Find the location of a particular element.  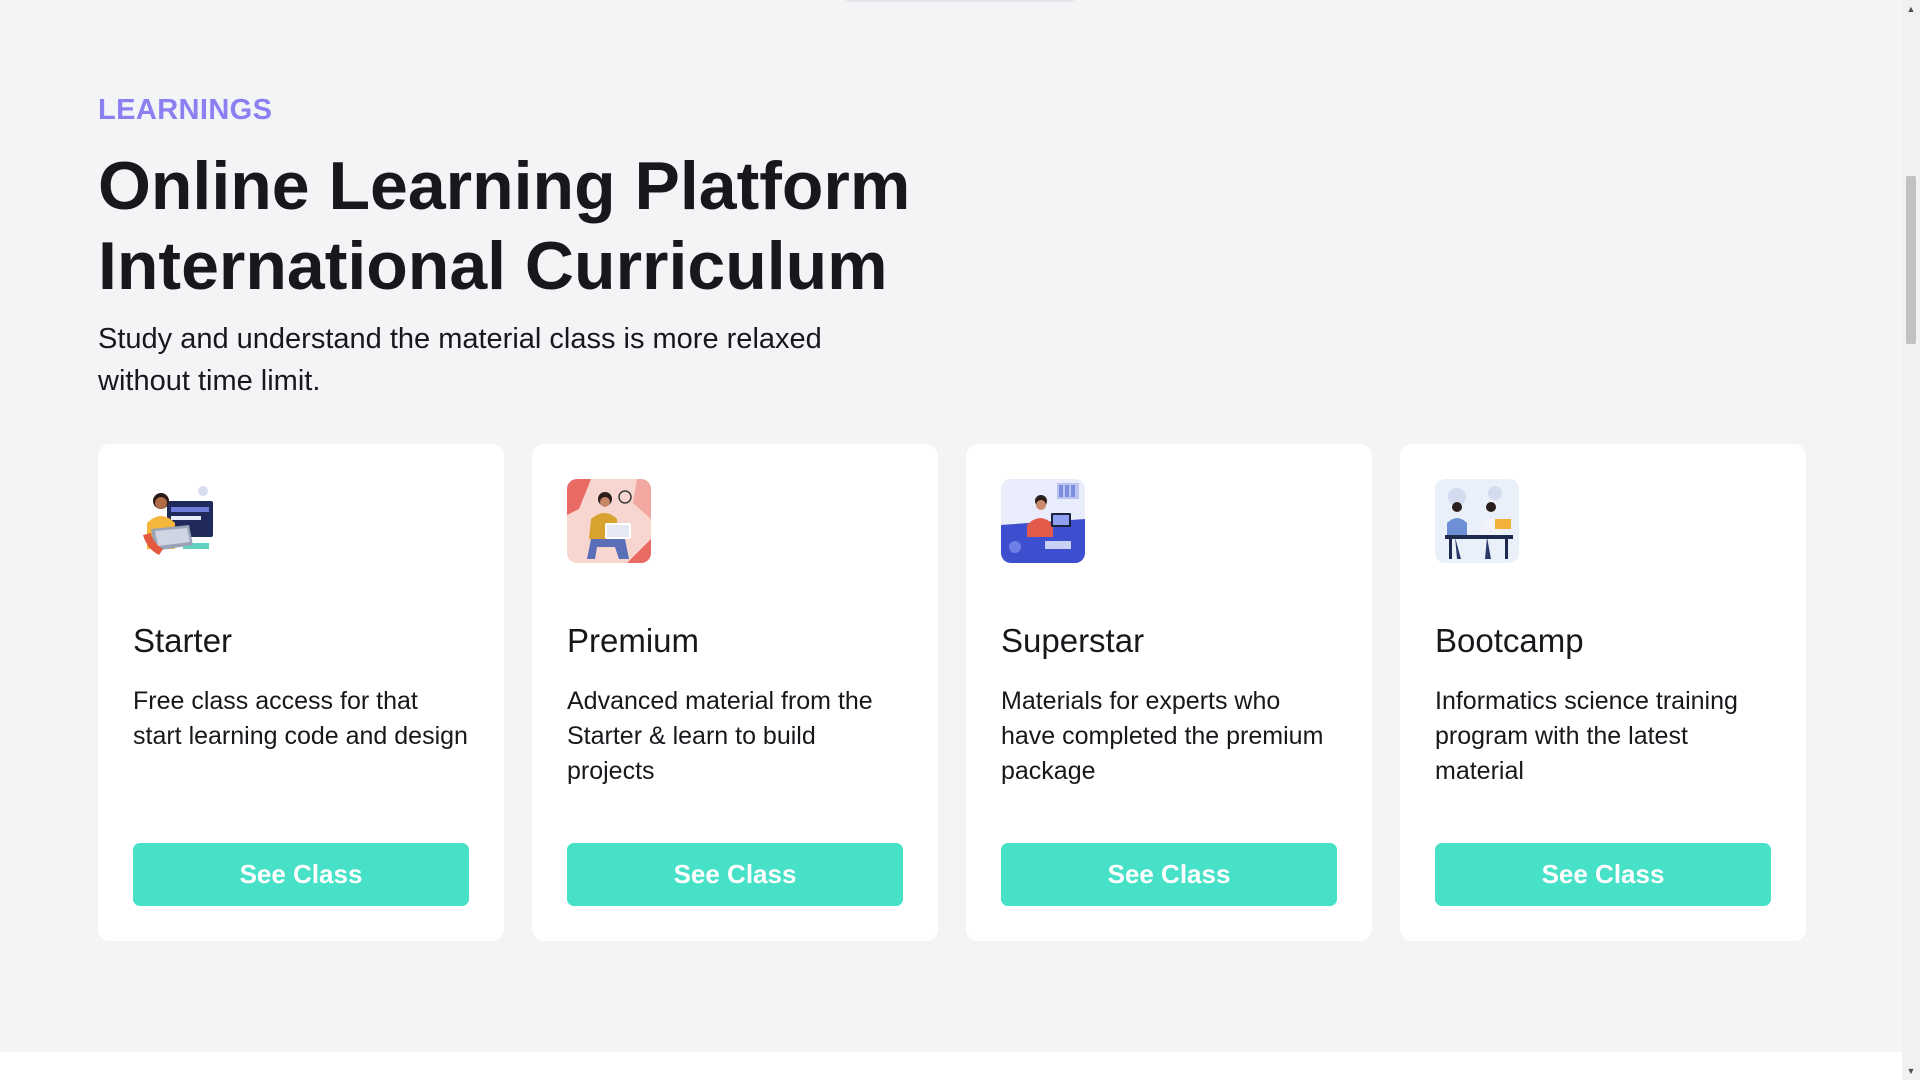

triangle-down-icon: ▼ is located at coordinates (1911, 1071).